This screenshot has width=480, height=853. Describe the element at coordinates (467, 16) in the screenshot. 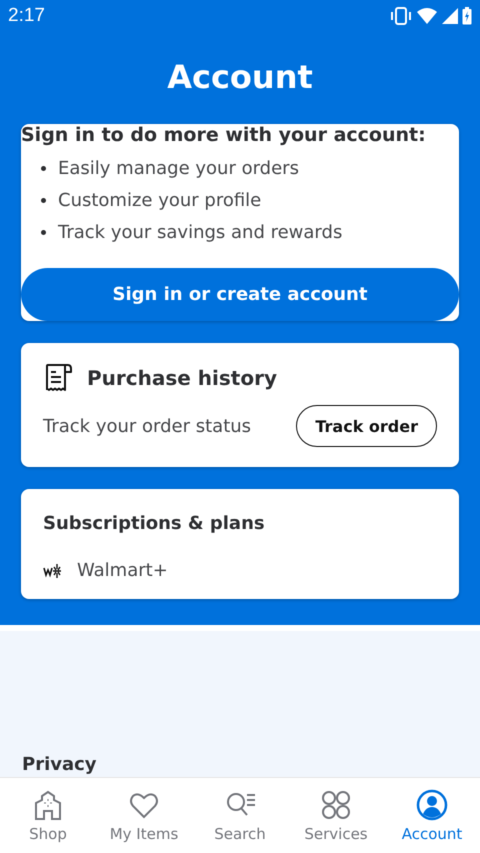

I see `battery-icon` at that location.